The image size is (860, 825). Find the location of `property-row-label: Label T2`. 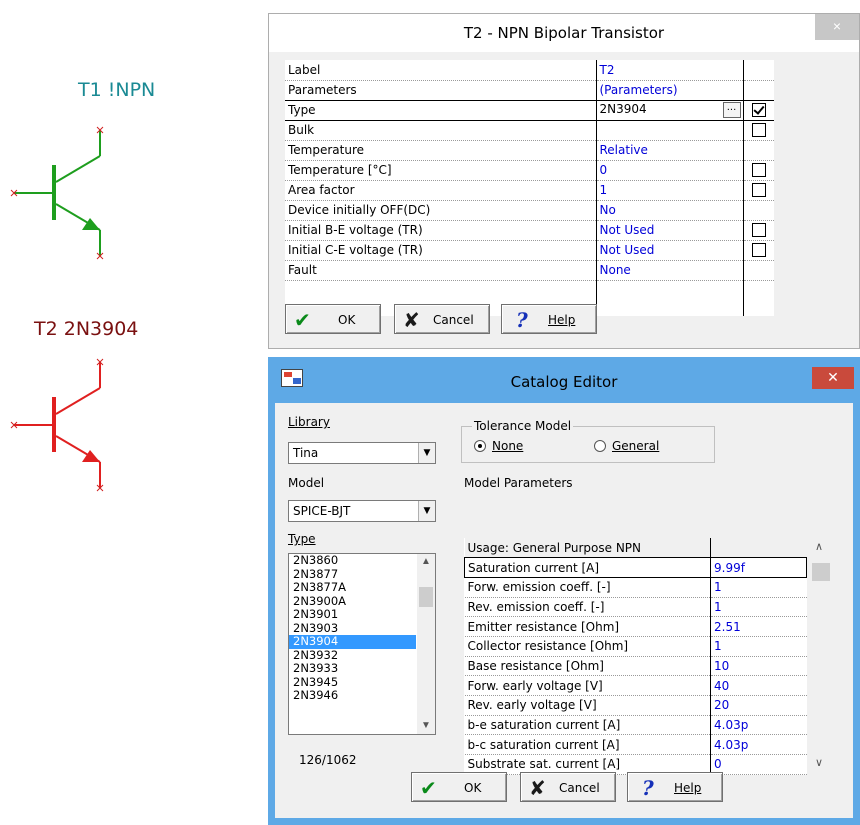

property-row-label: Label T2 is located at coordinates (529, 70).